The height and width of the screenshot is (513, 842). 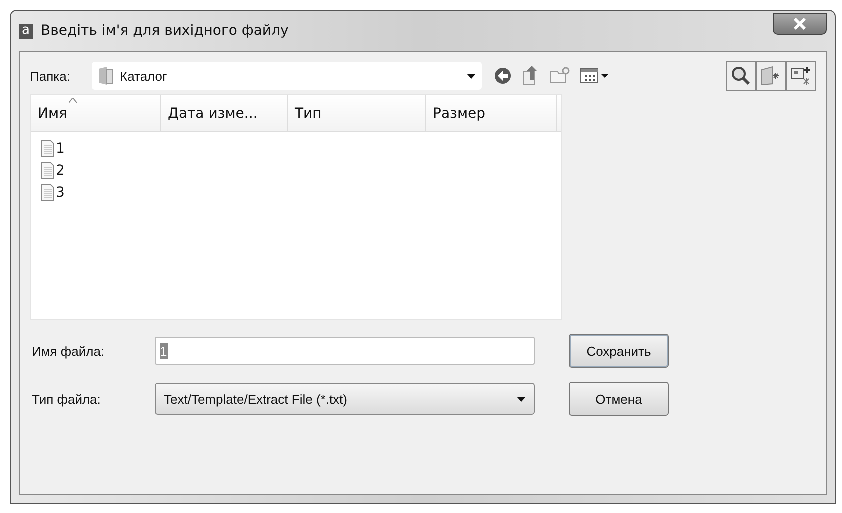 I want to click on save-button: Сохранить, so click(x=619, y=351).